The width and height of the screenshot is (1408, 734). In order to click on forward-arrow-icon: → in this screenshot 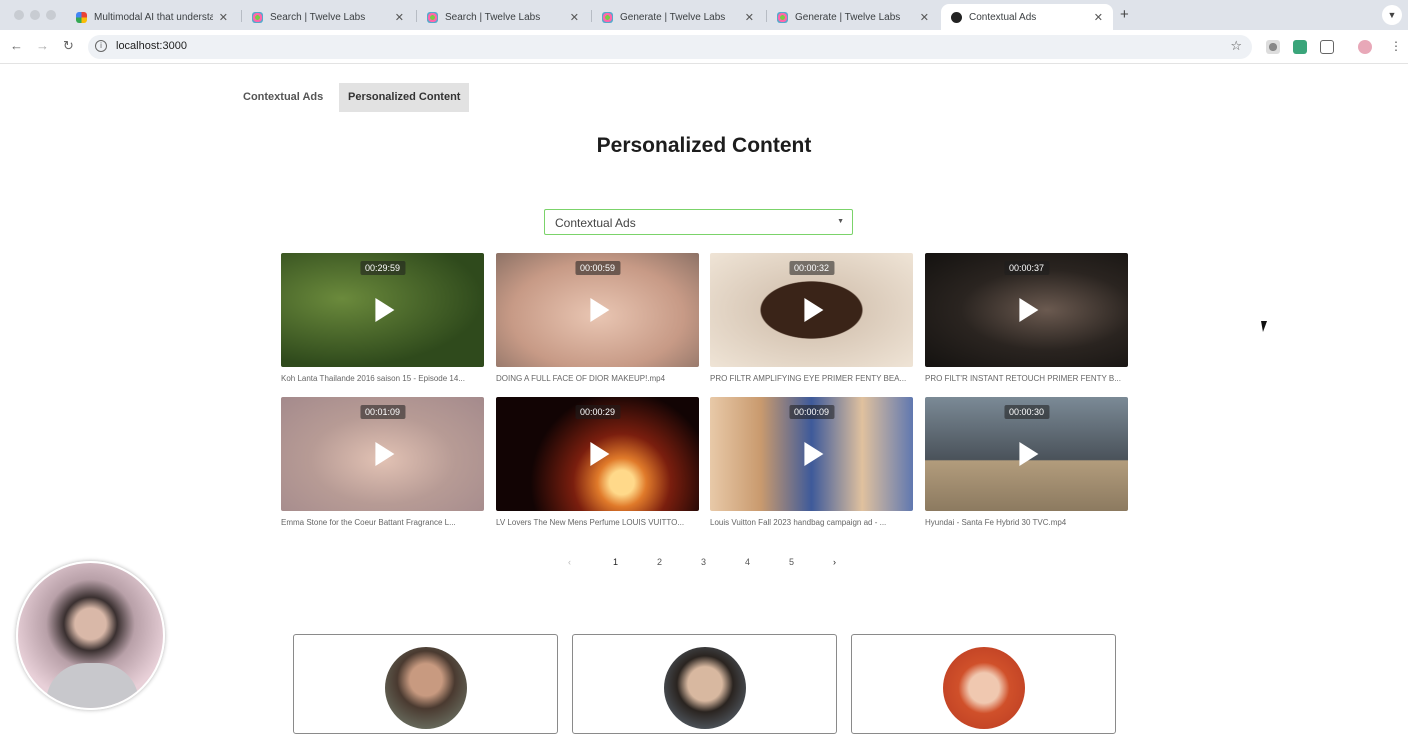, I will do `click(42, 45)`.